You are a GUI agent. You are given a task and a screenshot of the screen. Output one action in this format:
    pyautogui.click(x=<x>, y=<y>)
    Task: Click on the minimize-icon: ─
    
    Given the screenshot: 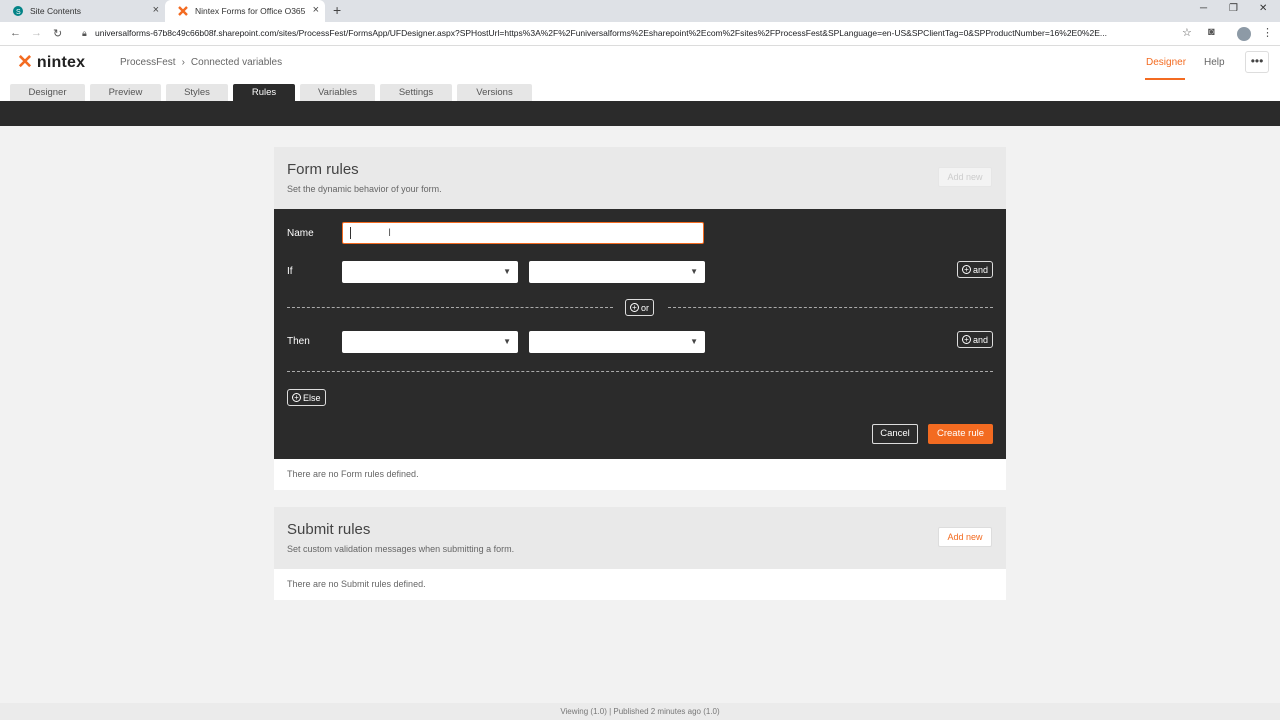 What is the action you would take?
    pyautogui.click(x=1203, y=8)
    